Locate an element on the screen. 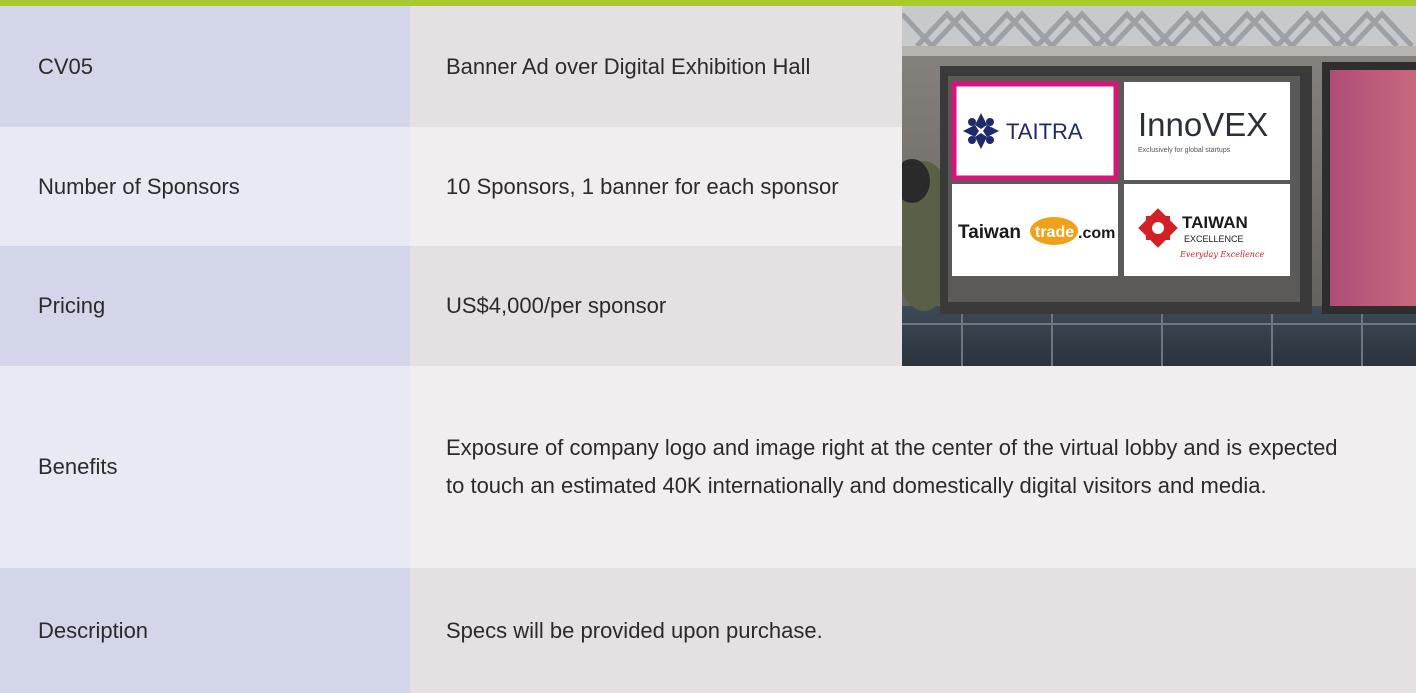 Image resolution: width=1416 pixels, height=693 pixels. taiwantrade-logo-mid: trade is located at coordinates (1054, 232).